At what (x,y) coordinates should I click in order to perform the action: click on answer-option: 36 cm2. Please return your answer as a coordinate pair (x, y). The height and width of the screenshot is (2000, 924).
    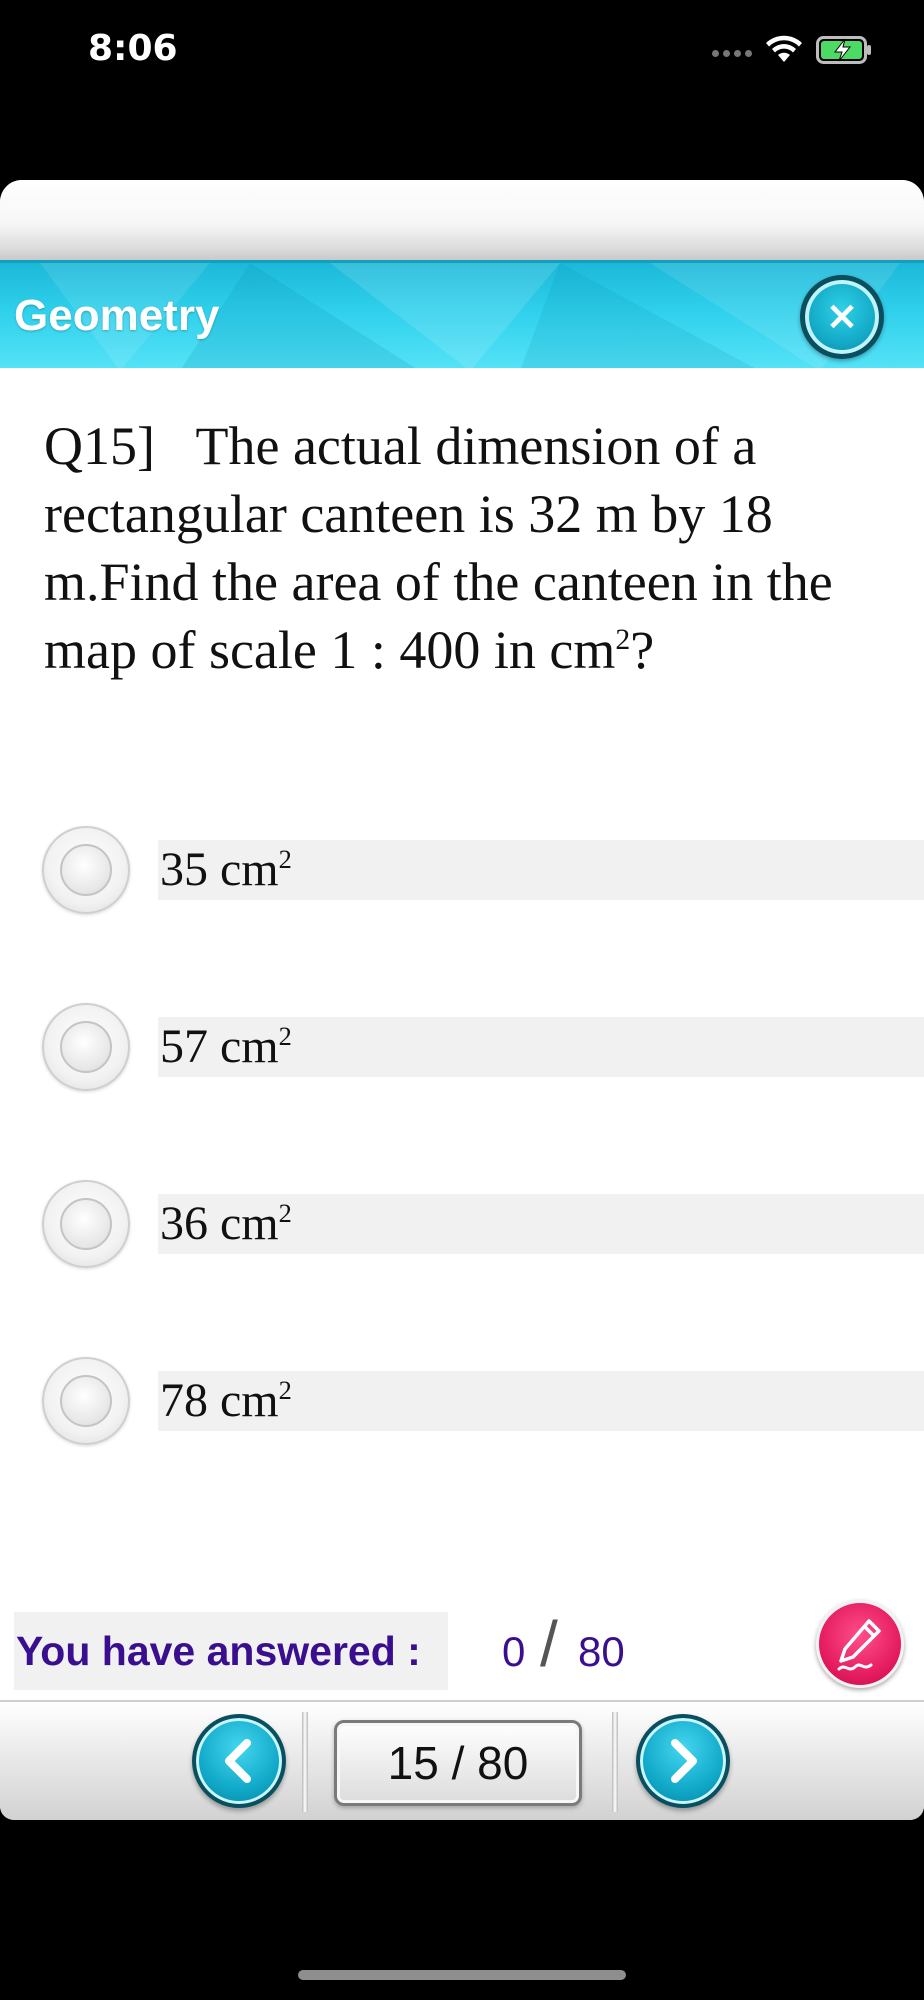
    Looking at the image, I should click on (462, 1224).